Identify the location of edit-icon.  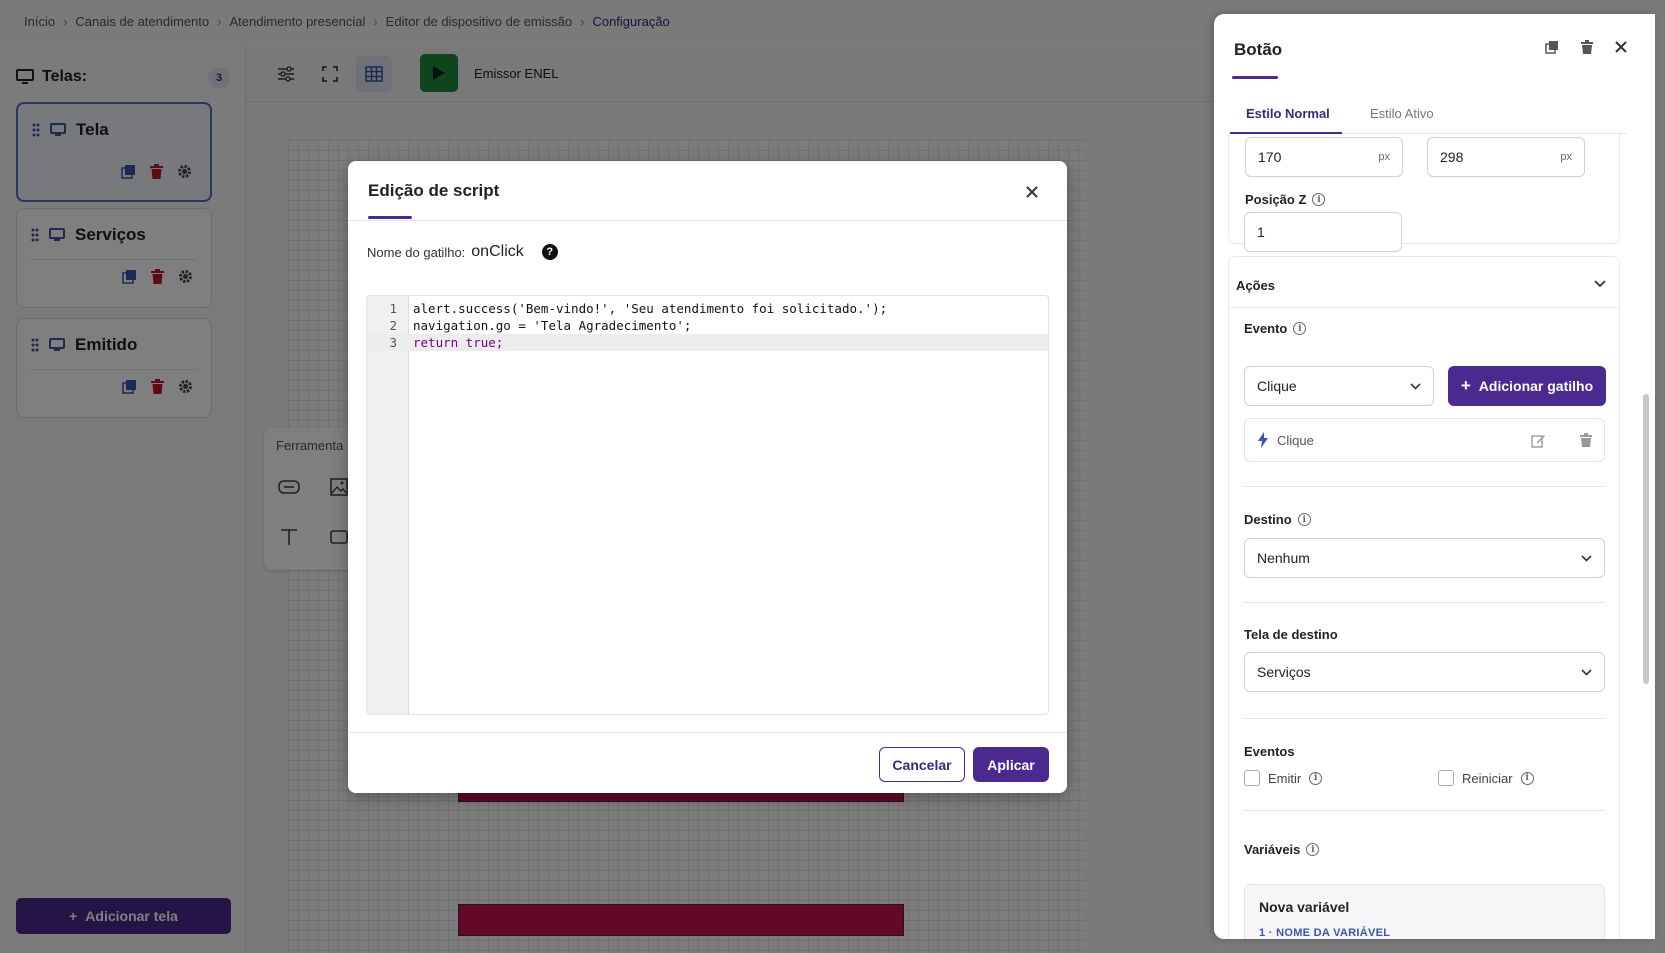
(1538, 440).